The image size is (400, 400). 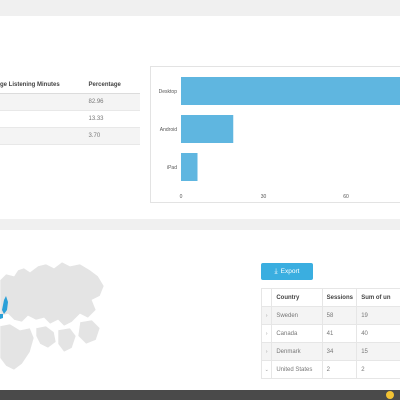 I want to click on bar-desktop, so click(x=290, y=91).